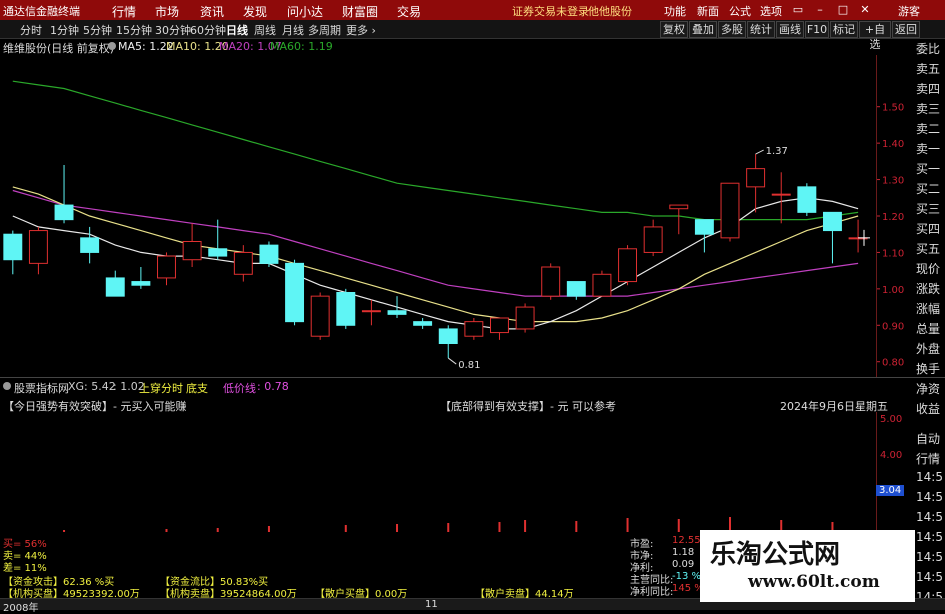 The width and height of the screenshot is (945, 614). What do you see at coordinates (928, 409) in the screenshot?
I see `order-book-label: 收益` at bounding box center [928, 409].